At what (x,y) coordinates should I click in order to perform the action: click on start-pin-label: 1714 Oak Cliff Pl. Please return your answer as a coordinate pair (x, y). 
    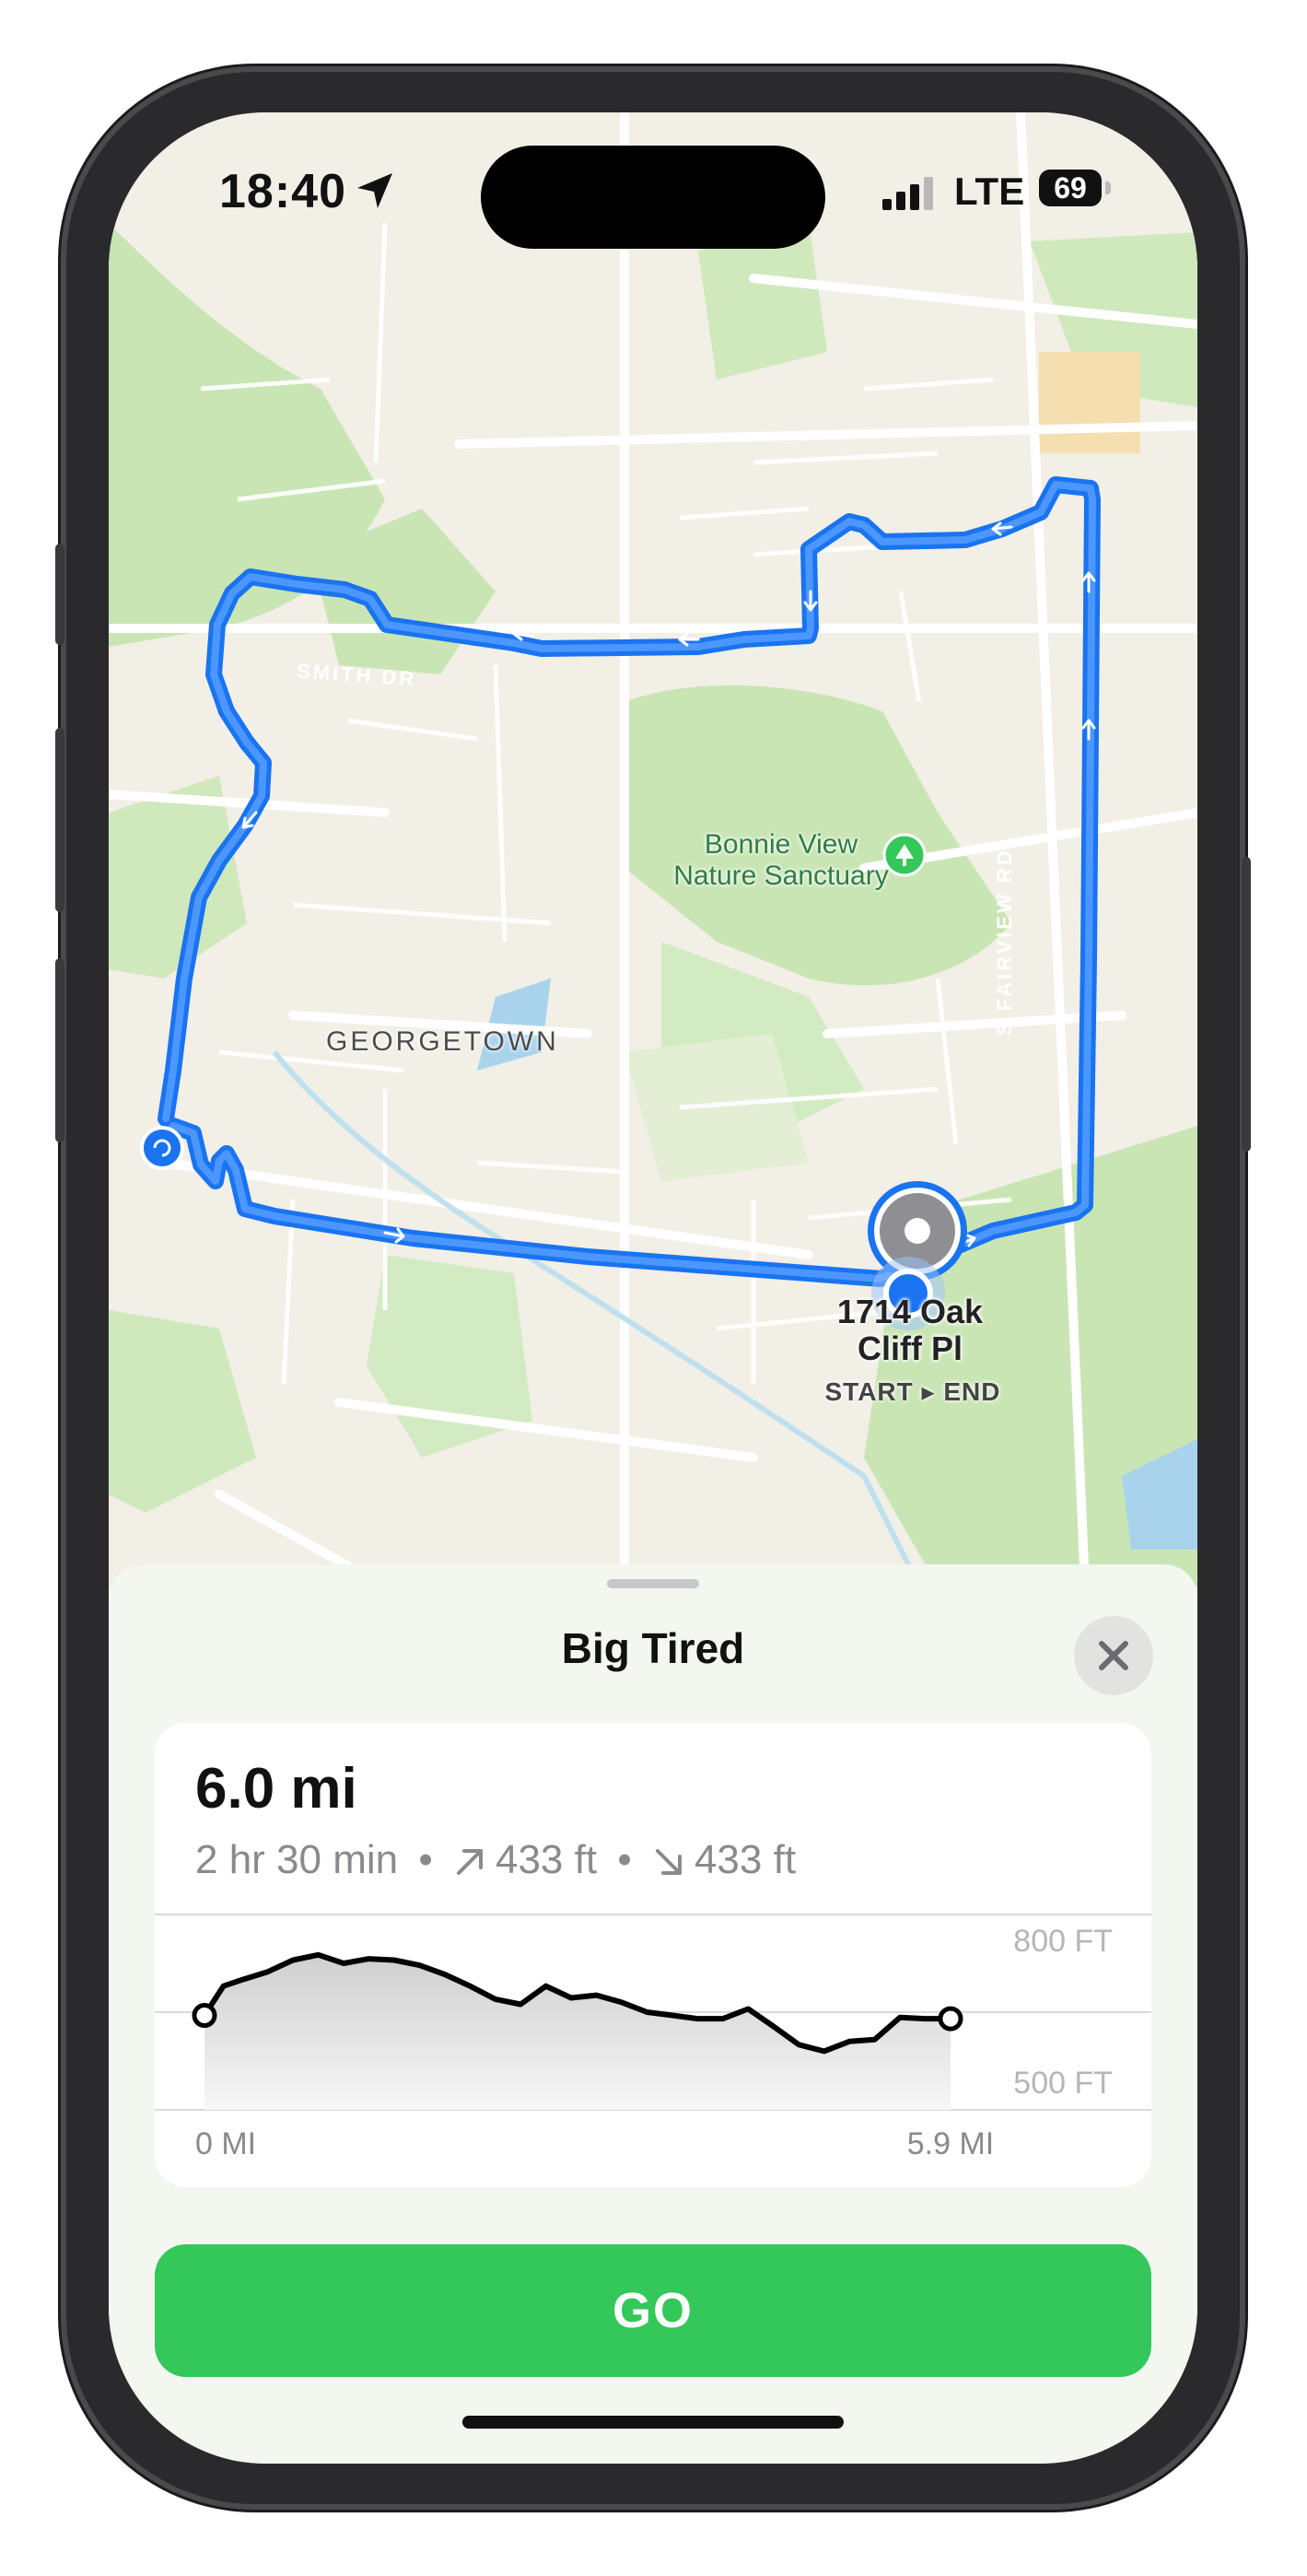
    Looking at the image, I should click on (910, 1330).